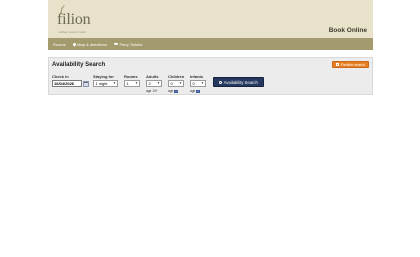 This screenshot has height=257, width=420. I want to click on staying-for-select: 1 night ▼, so click(105, 83).